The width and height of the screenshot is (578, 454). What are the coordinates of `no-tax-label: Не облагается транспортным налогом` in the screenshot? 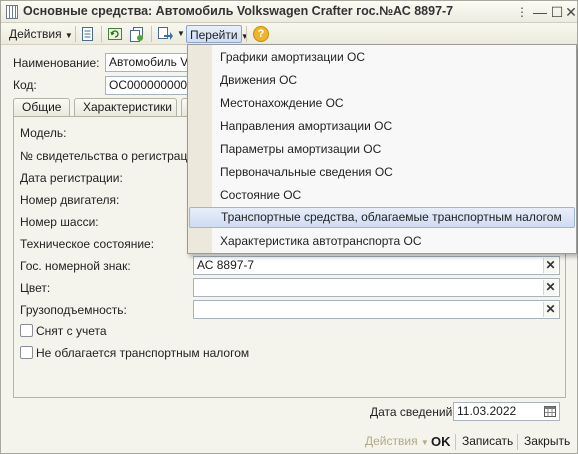 It's located at (143, 353).